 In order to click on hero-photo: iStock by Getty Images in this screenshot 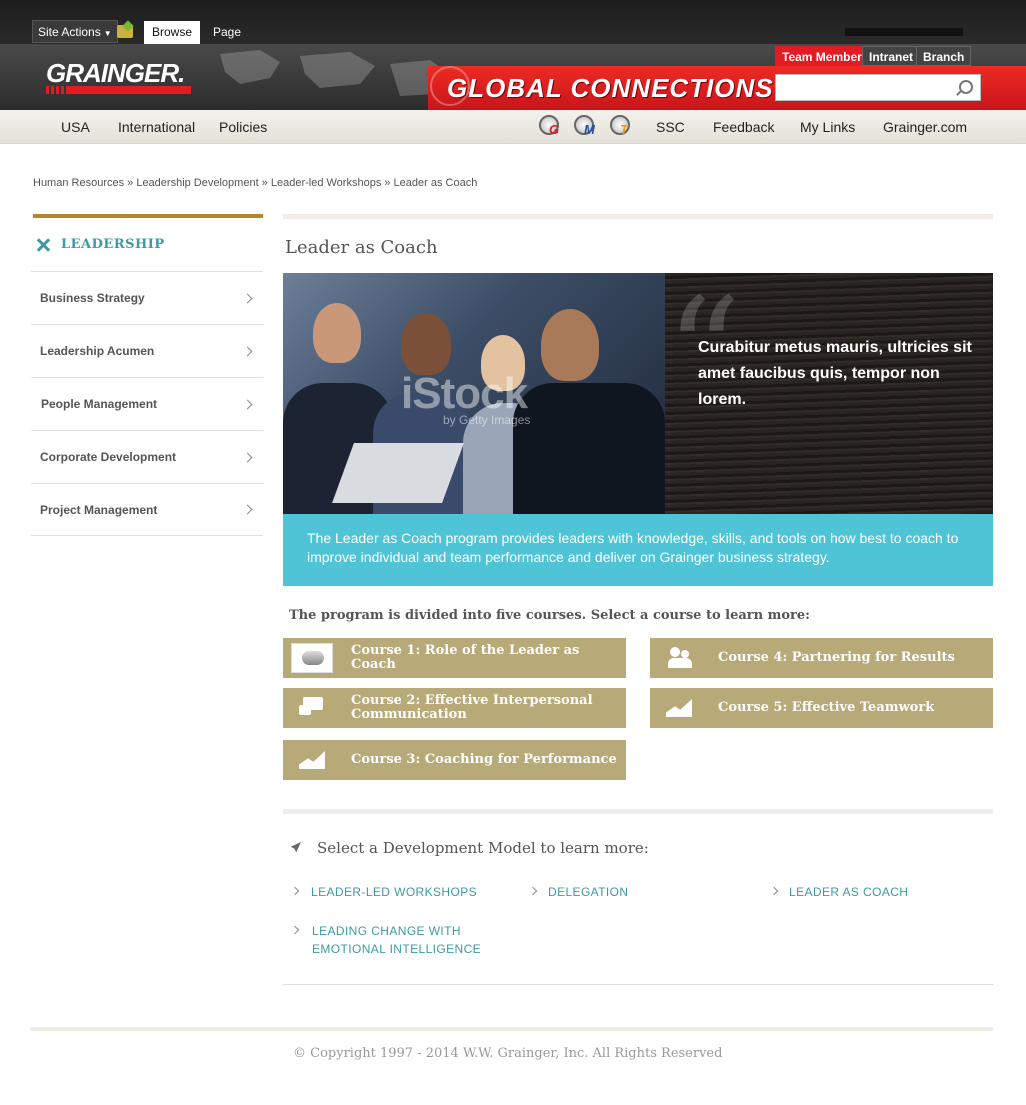, I will do `click(474, 393)`.